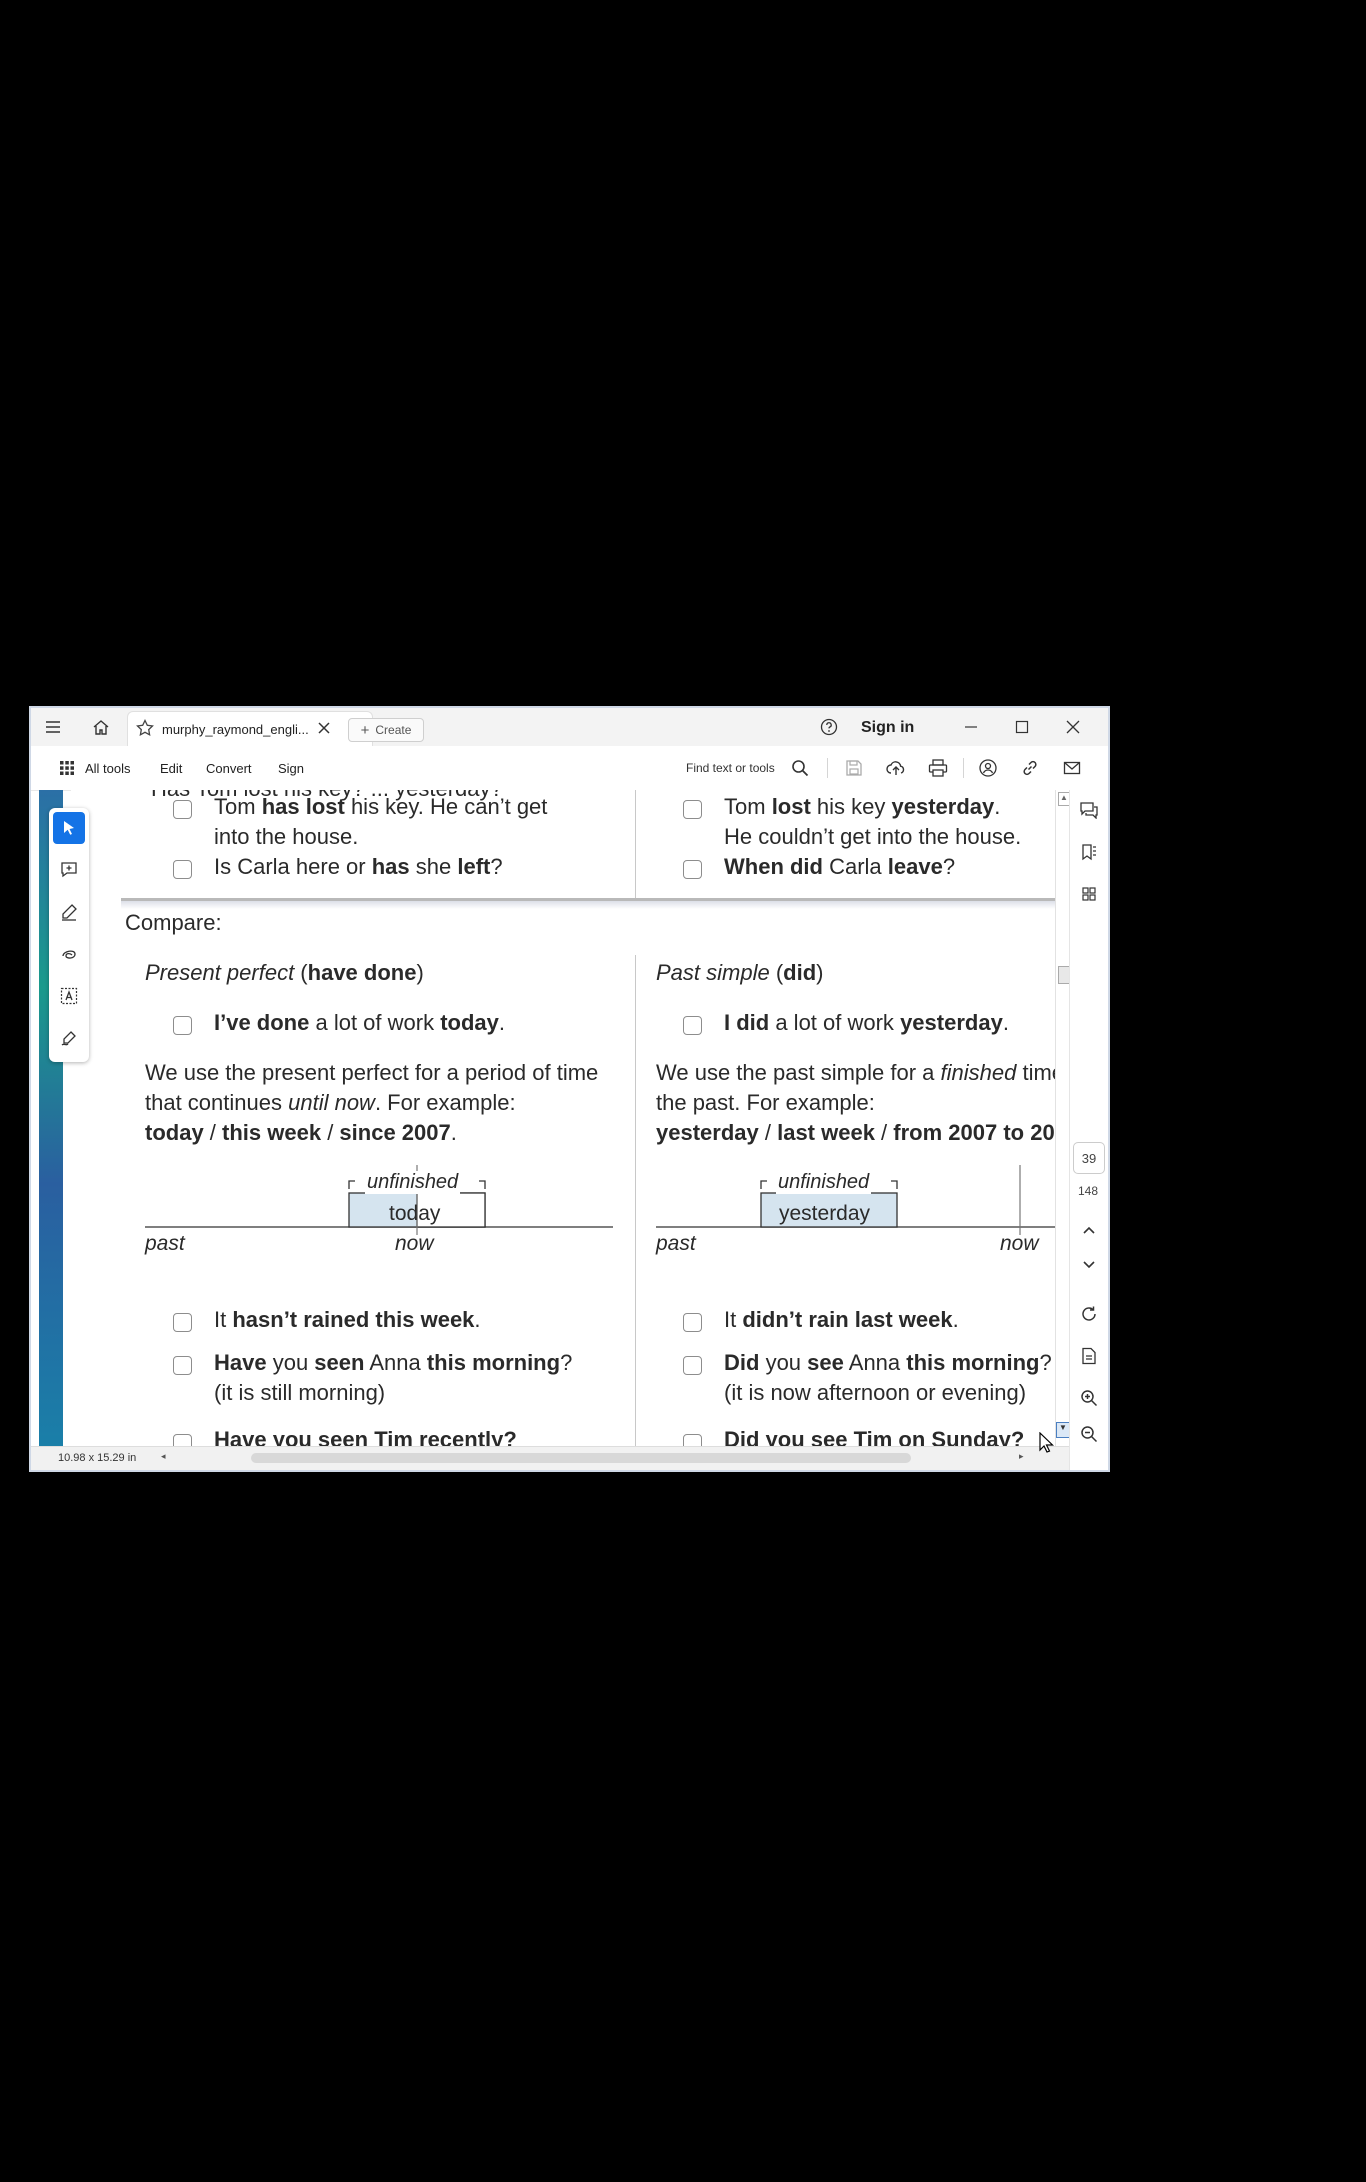 The height and width of the screenshot is (2182, 1366). I want to click on all-tools-menu: All tools, so click(108, 768).